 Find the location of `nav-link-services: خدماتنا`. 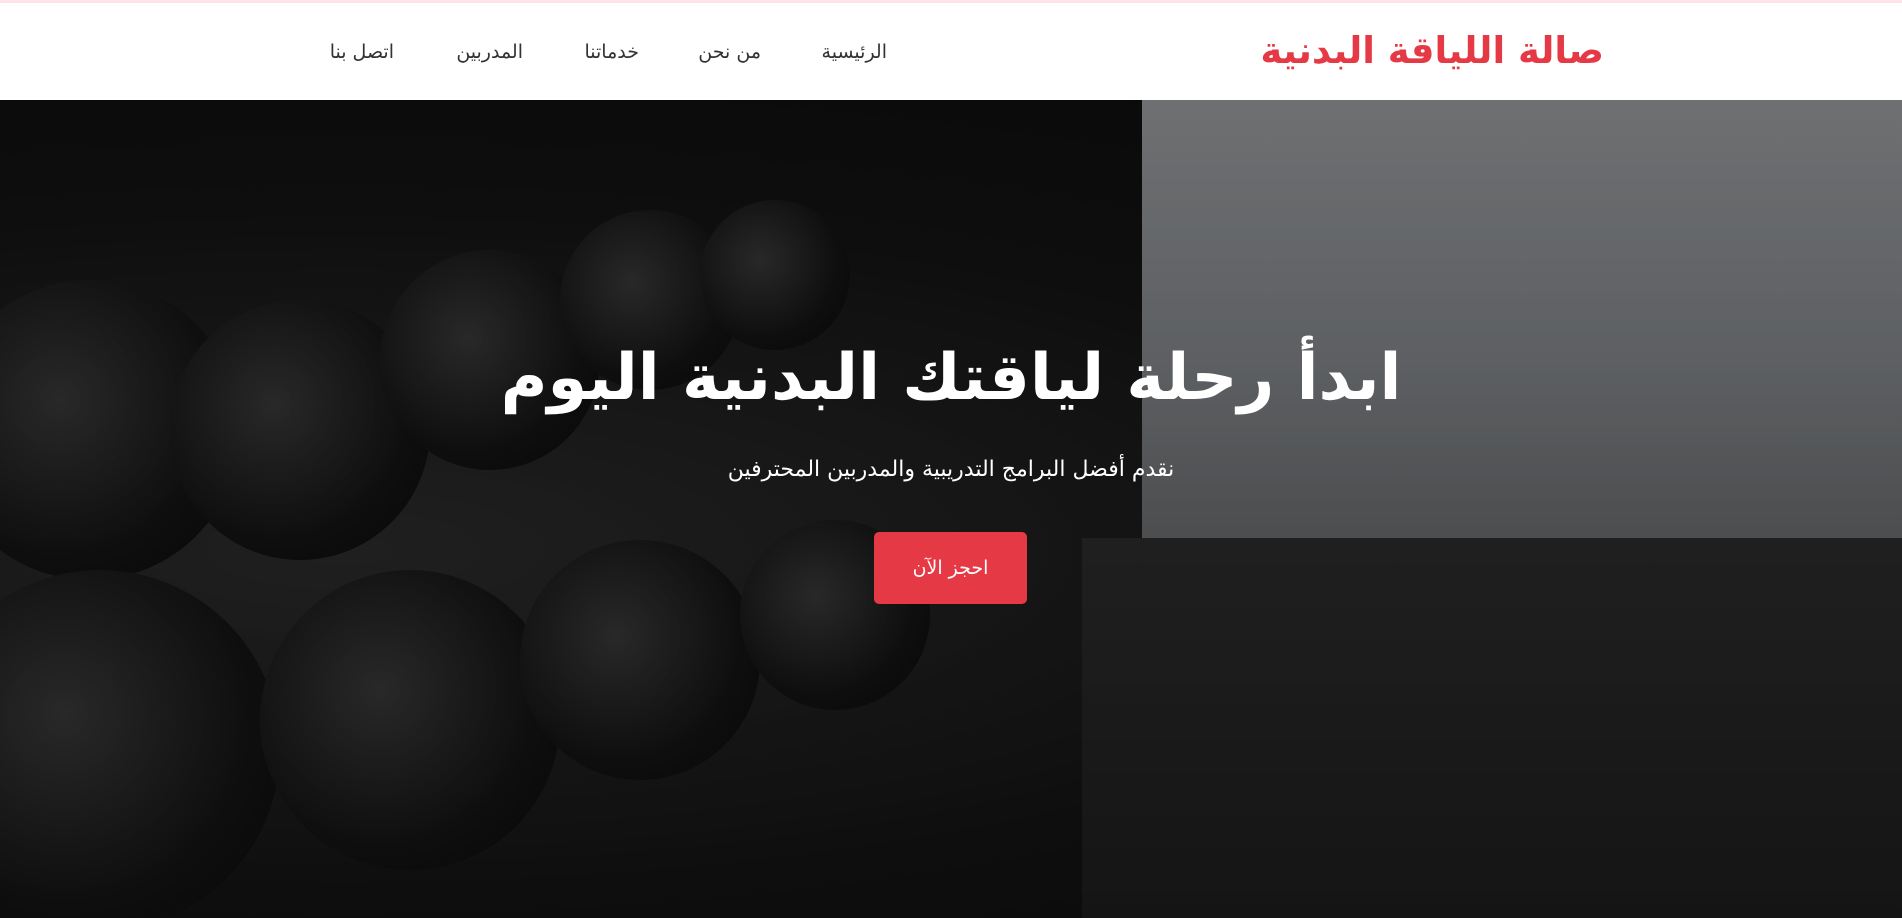

nav-link-services: خدماتنا is located at coordinates (612, 52).